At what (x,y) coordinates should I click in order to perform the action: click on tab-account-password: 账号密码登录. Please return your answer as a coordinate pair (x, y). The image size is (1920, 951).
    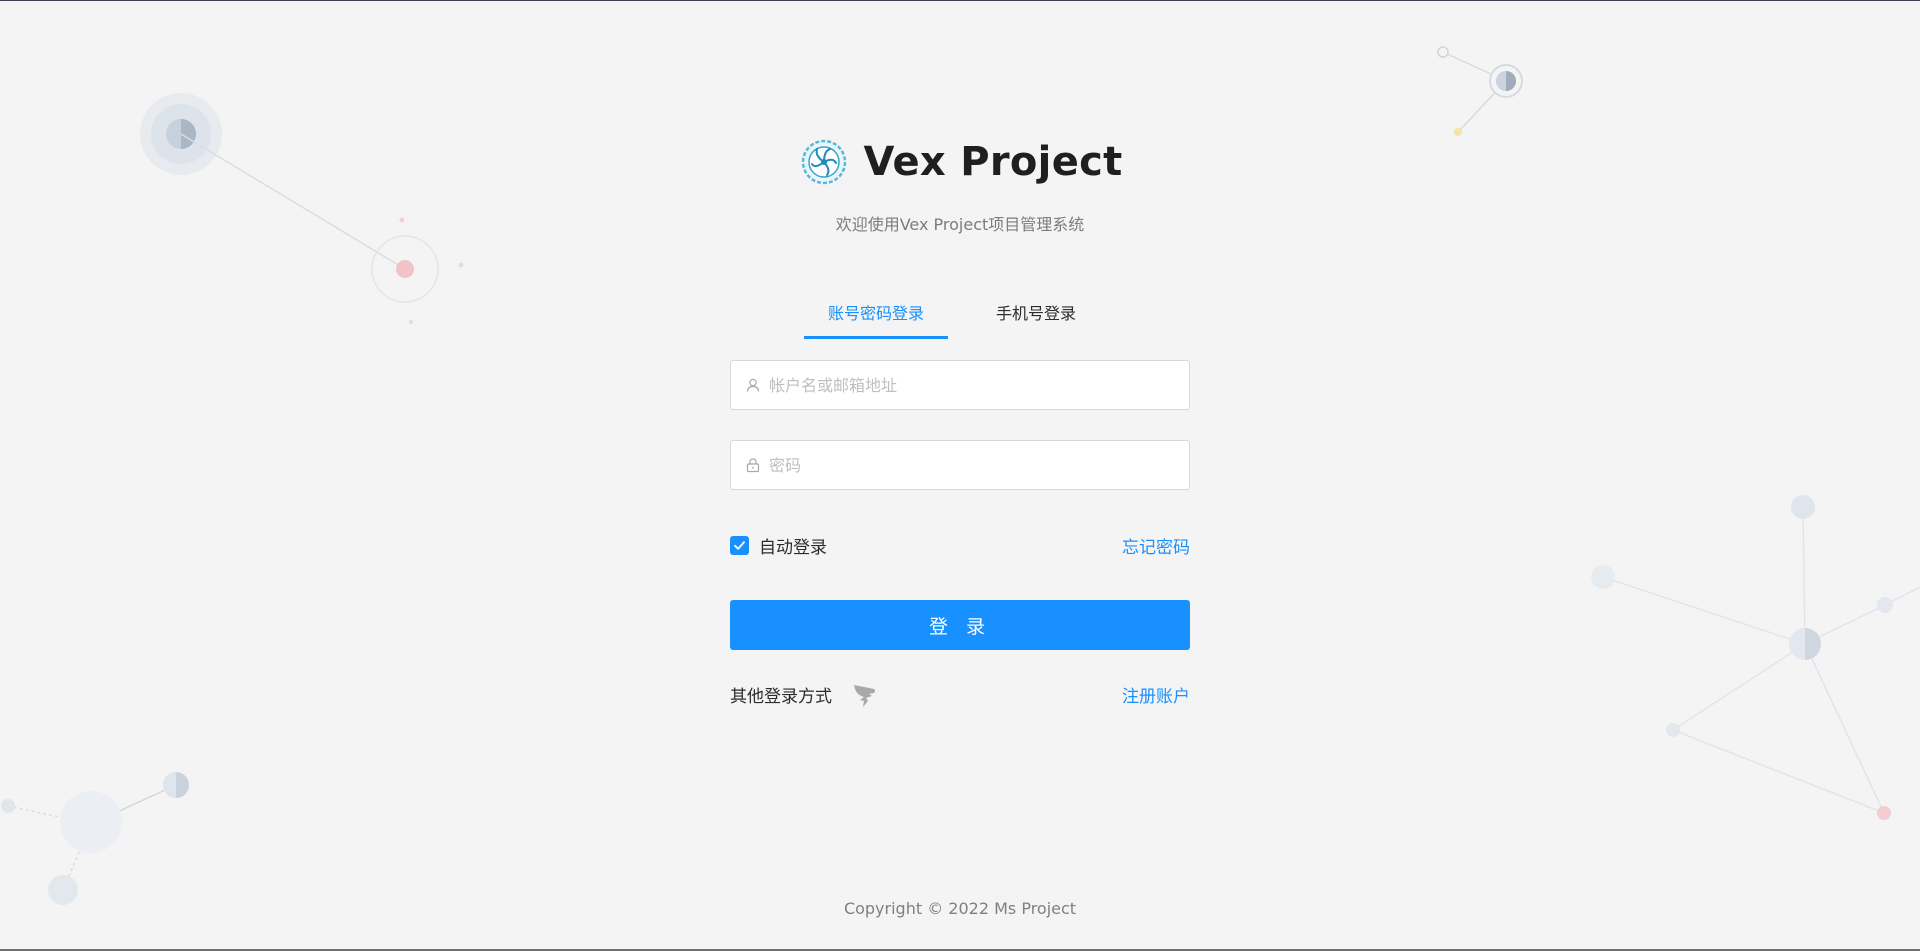
    Looking at the image, I should click on (876, 318).